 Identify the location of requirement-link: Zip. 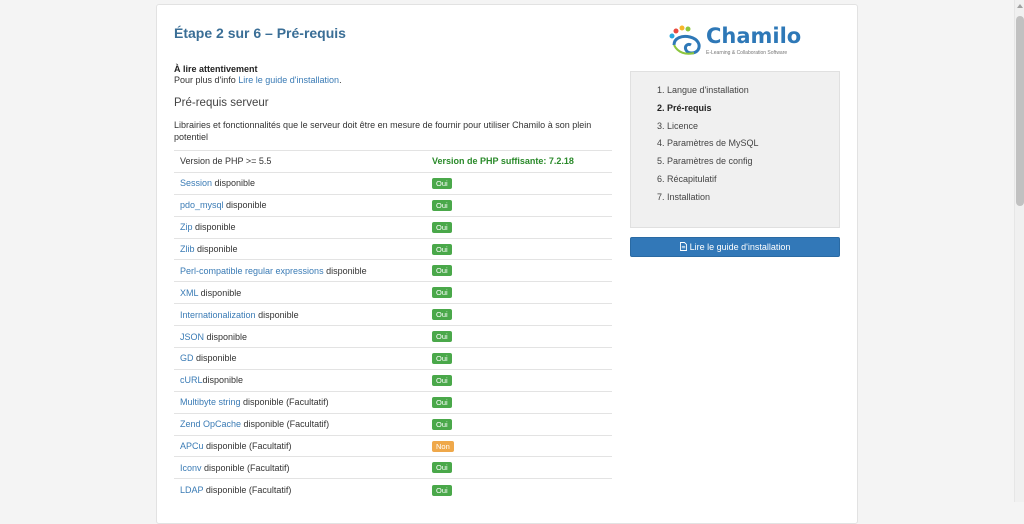
(186, 227).